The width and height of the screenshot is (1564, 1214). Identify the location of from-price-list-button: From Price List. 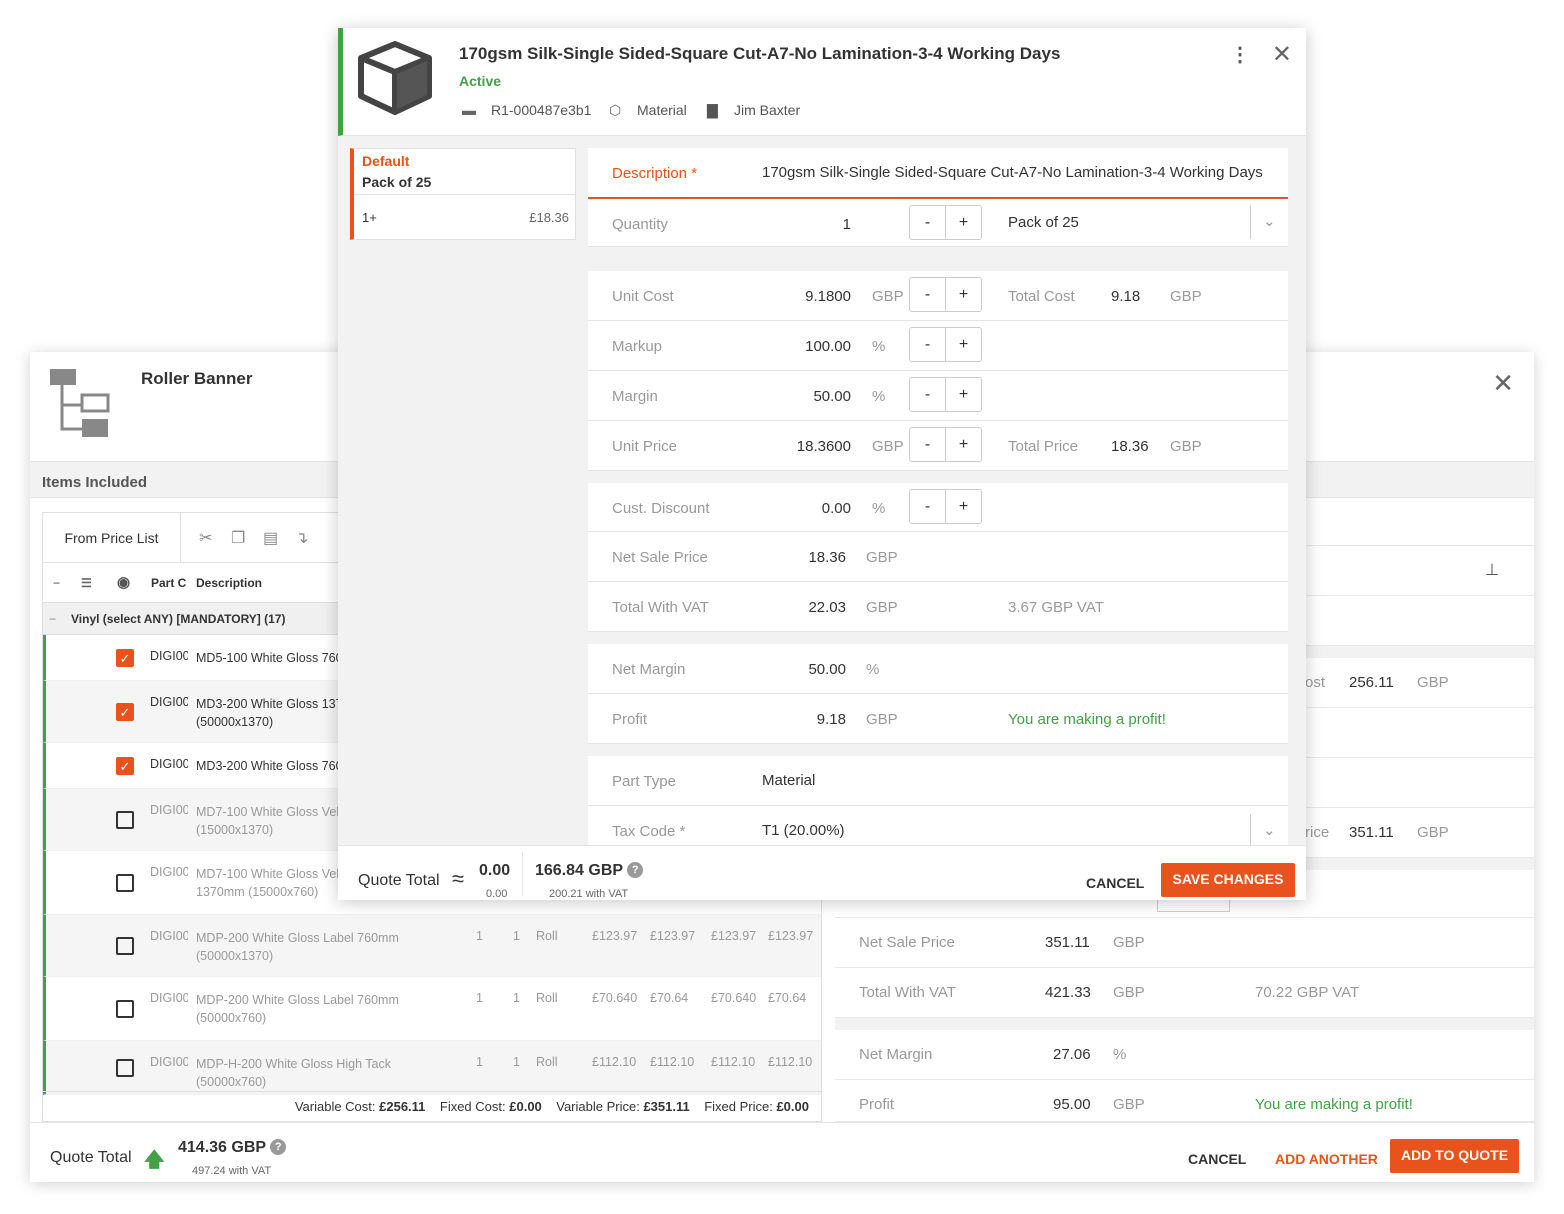
(112, 538).